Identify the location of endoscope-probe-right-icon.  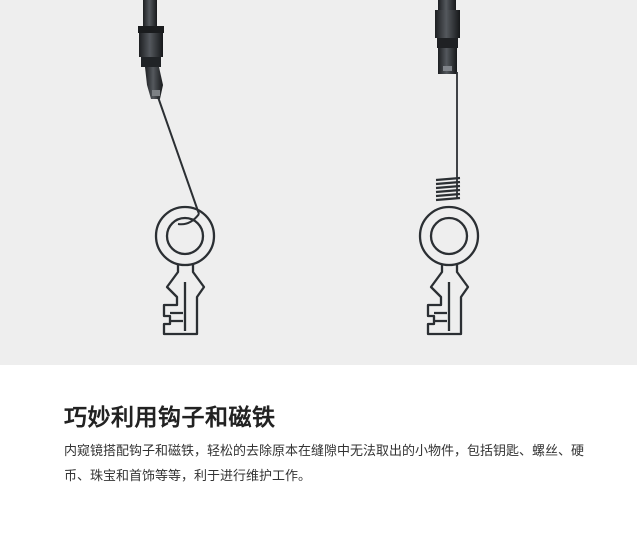
(447, 37).